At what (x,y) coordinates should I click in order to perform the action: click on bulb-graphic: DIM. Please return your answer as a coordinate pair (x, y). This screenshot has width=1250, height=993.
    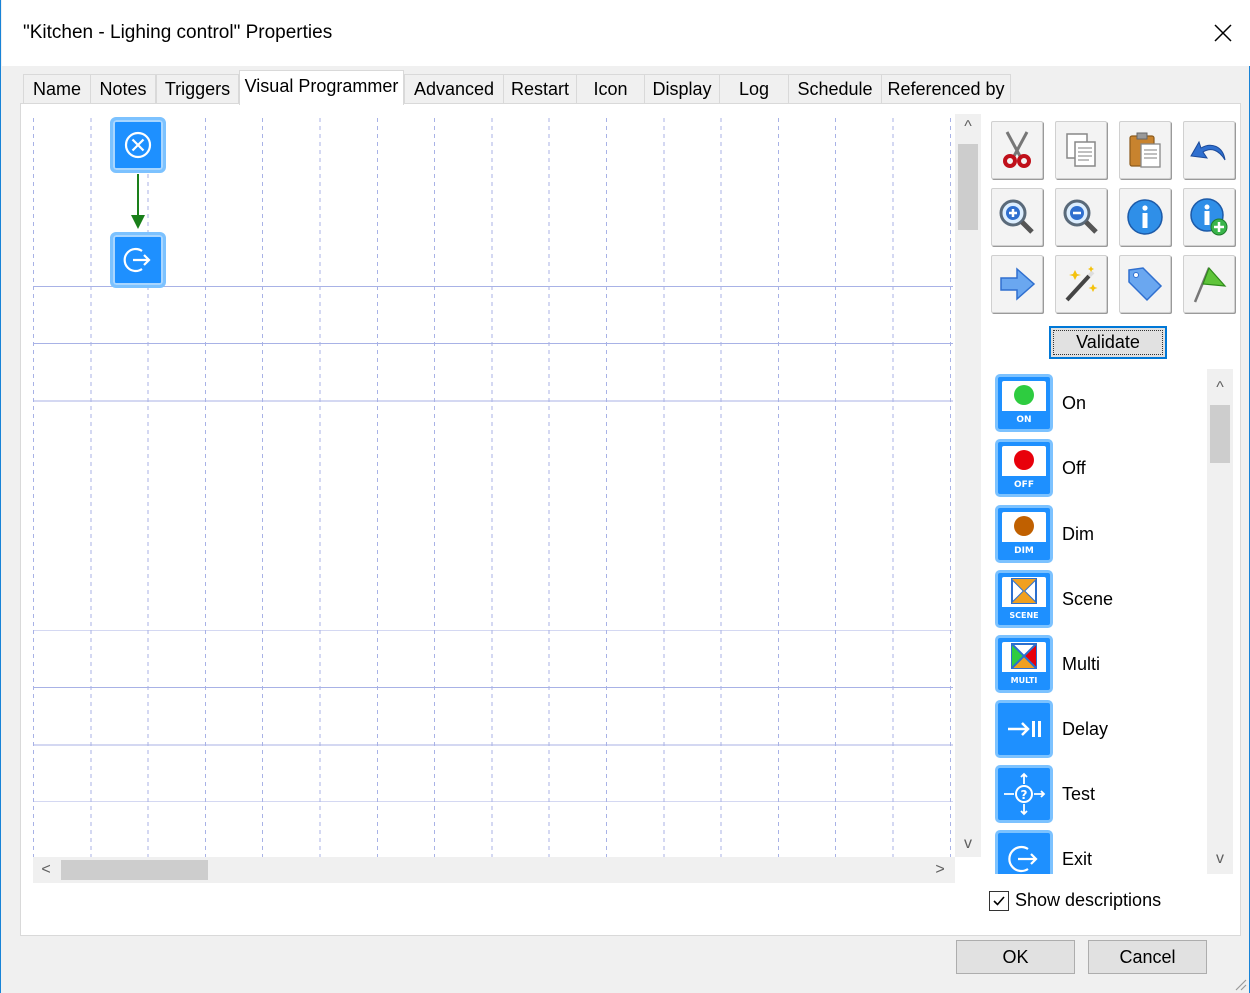
    Looking at the image, I should click on (1024, 536).